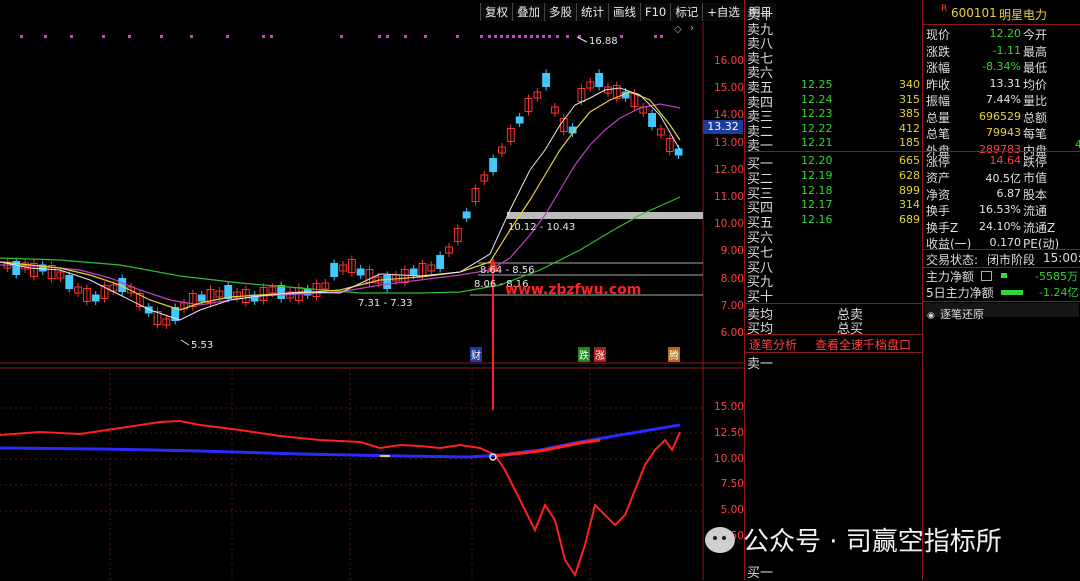 The image size is (1080, 581). What do you see at coordinates (728, 169) in the screenshot?
I see `price-tick: 12.00` at bounding box center [728, 169].